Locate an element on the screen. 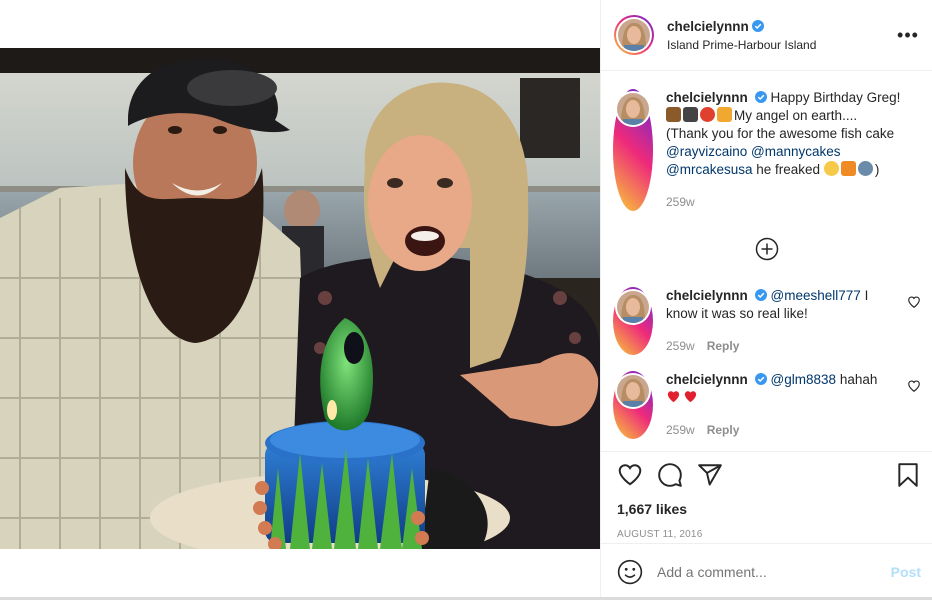  action-icons is located at coordinates (769, 475).